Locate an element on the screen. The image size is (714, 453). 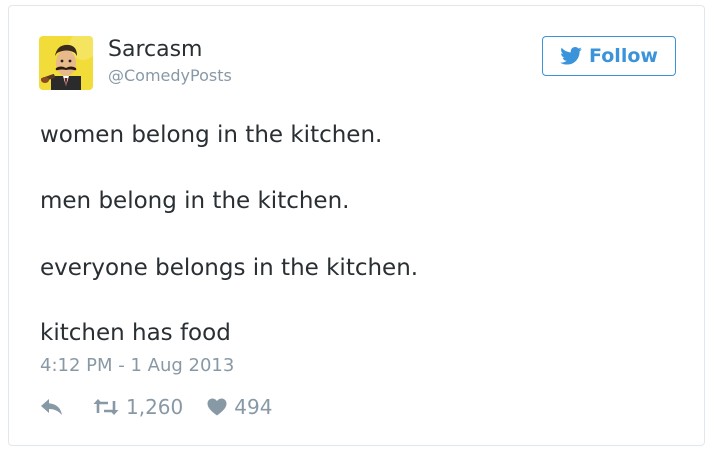
like-button: 494 is located at coordinates (239, 407).